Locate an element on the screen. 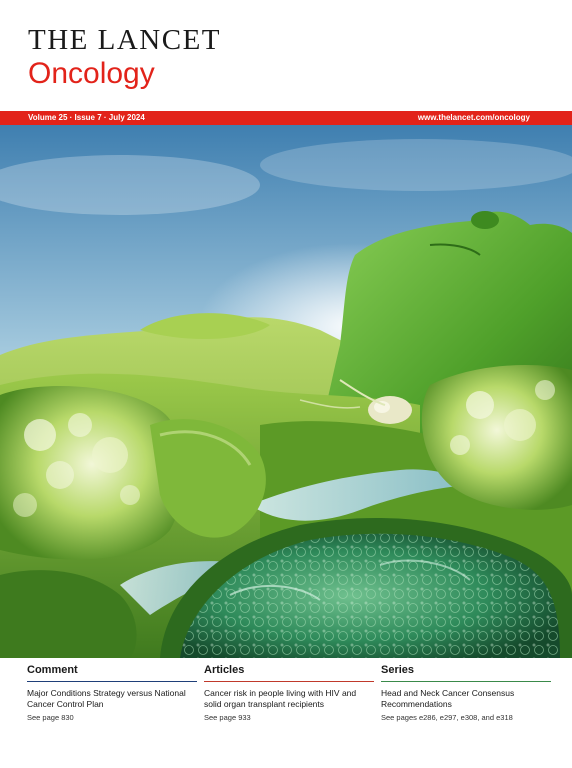 This screenshot has height=768, width=572. section-pages: See page 830 is located at coordinates (50, 717).